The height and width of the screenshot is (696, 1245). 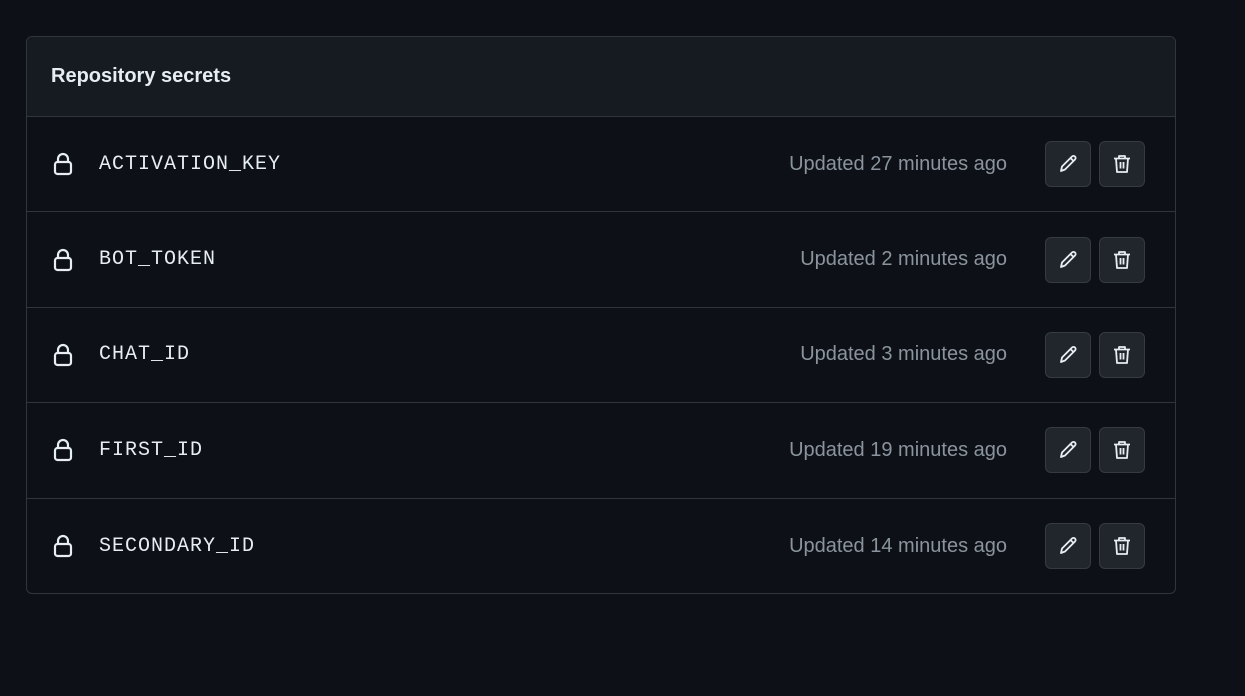 What do you see at coordinates (903, 354) in the screenshot?
I see `secret-updated-time: Updated 3 minutes ago` at bounding box center [903, 354].